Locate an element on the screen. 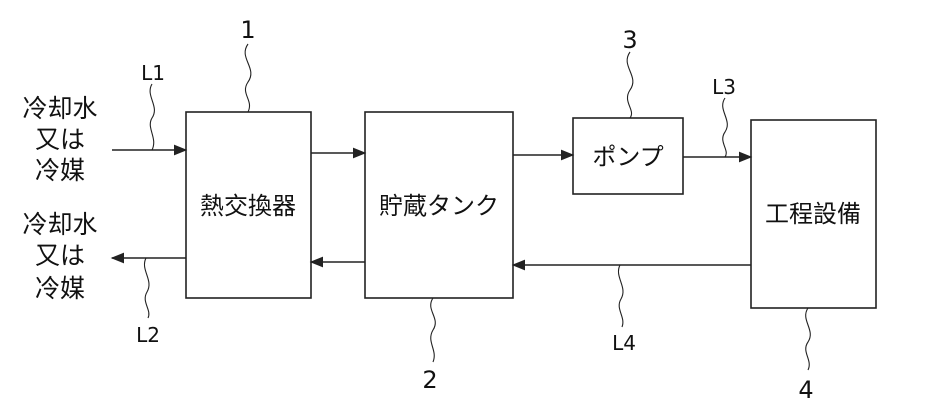  process-equipment-label: 工程設備 is located at coordinates (813, 214).